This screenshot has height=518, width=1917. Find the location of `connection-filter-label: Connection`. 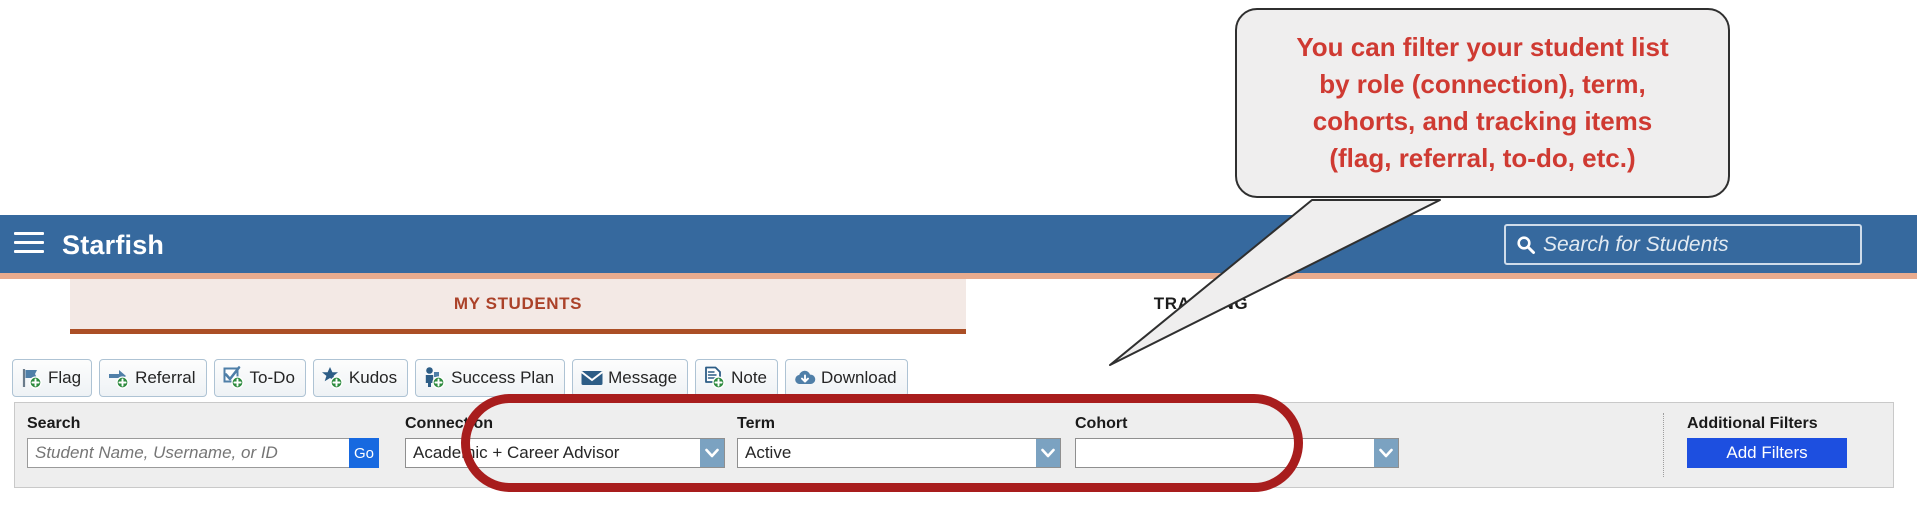

connection-filter-label: Connection is located at coordinates (449, 423).